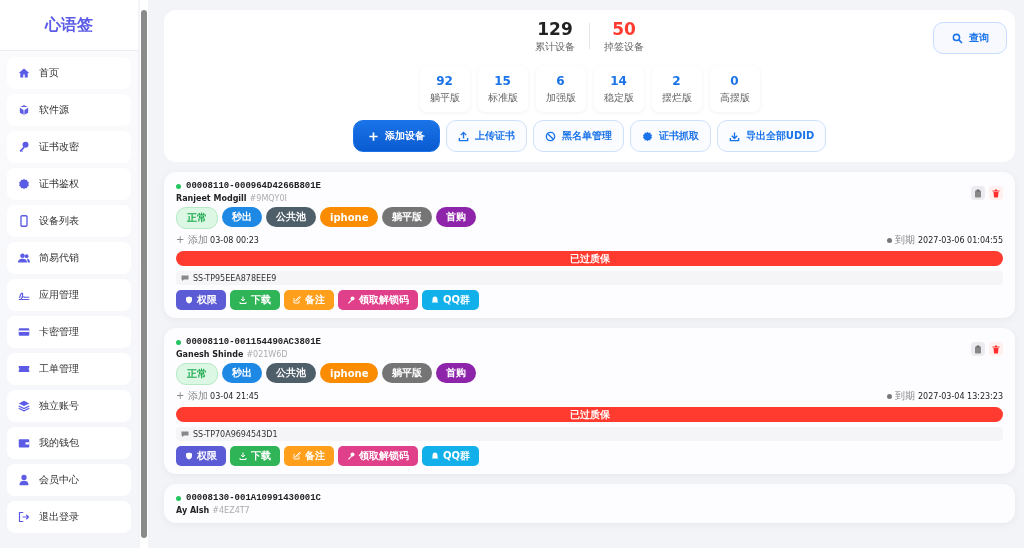 The image size is (1024, 548). What do you see at coordinates (69, 480) in the screenshot?
I see `sidebar-item: 会员中心` at bounding box center [69, 480].